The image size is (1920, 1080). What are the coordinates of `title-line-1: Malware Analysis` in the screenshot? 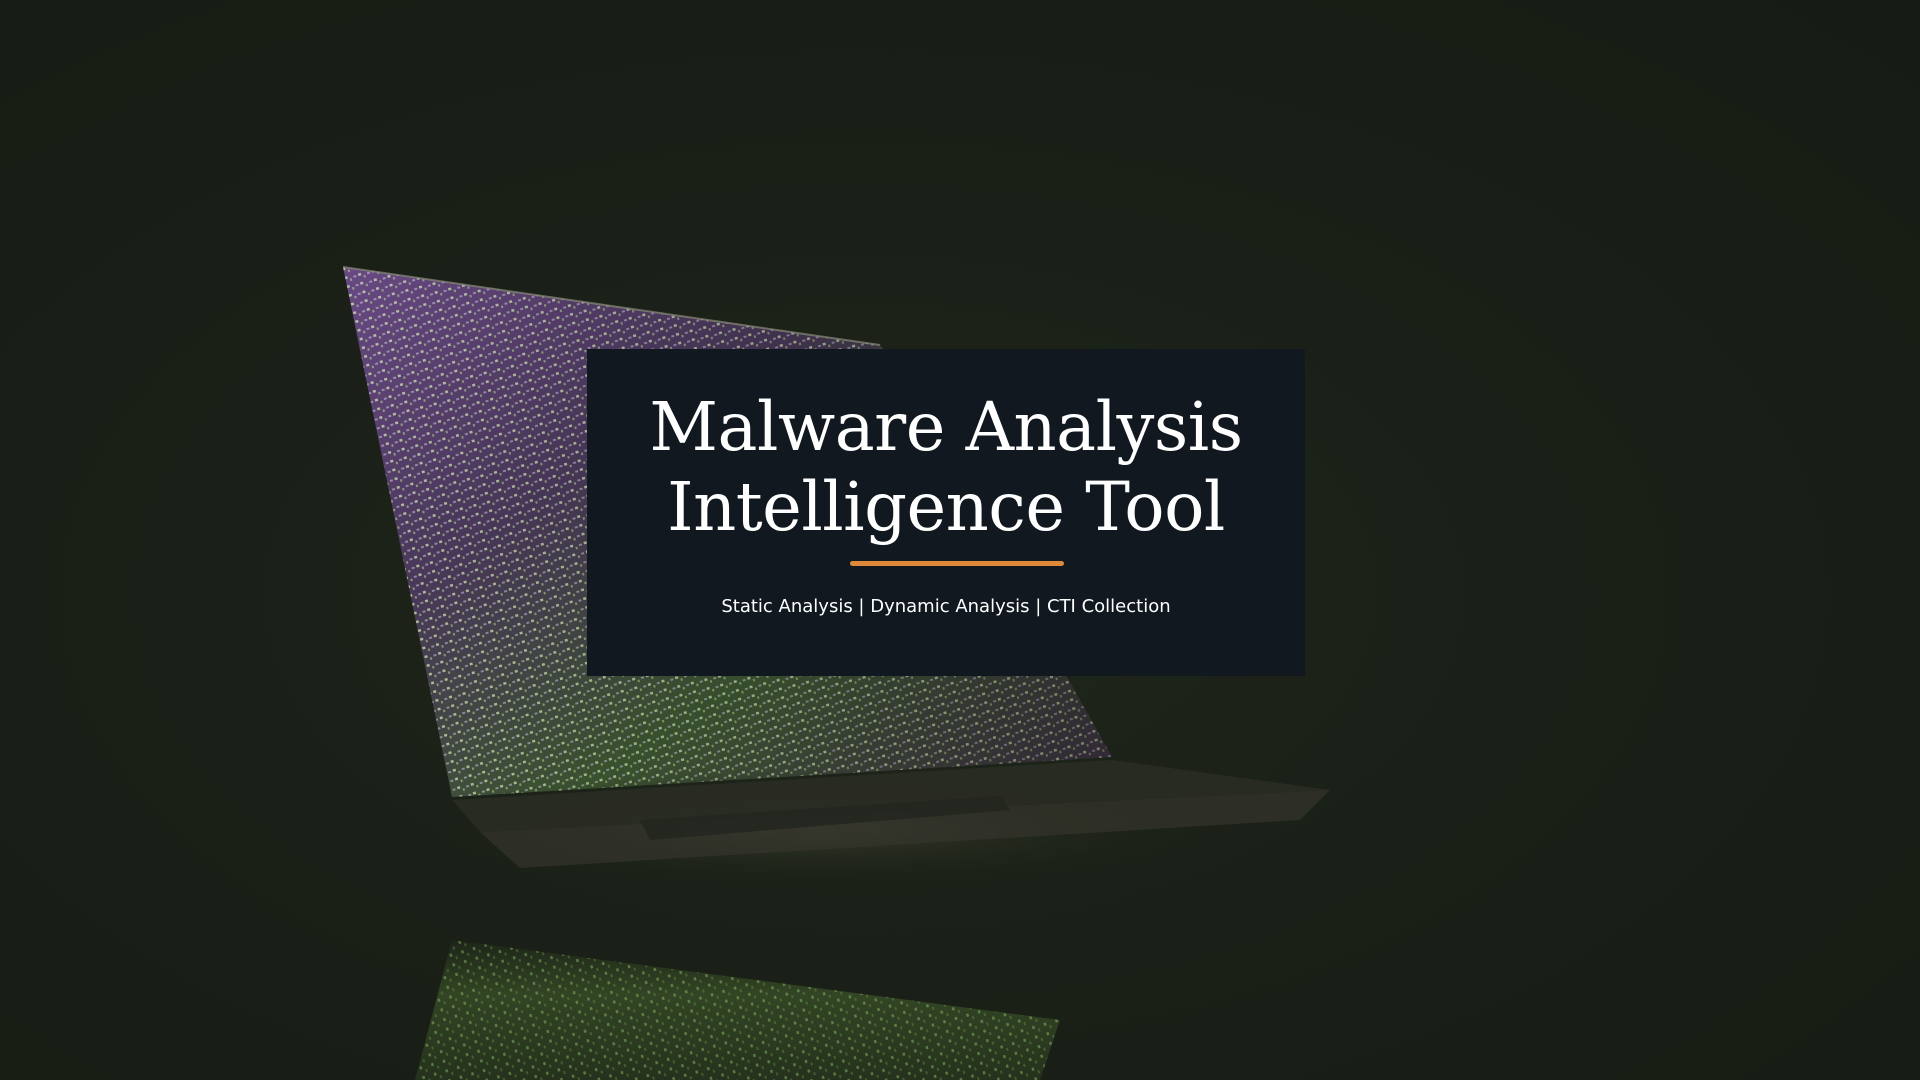 It's located at (946, 427).